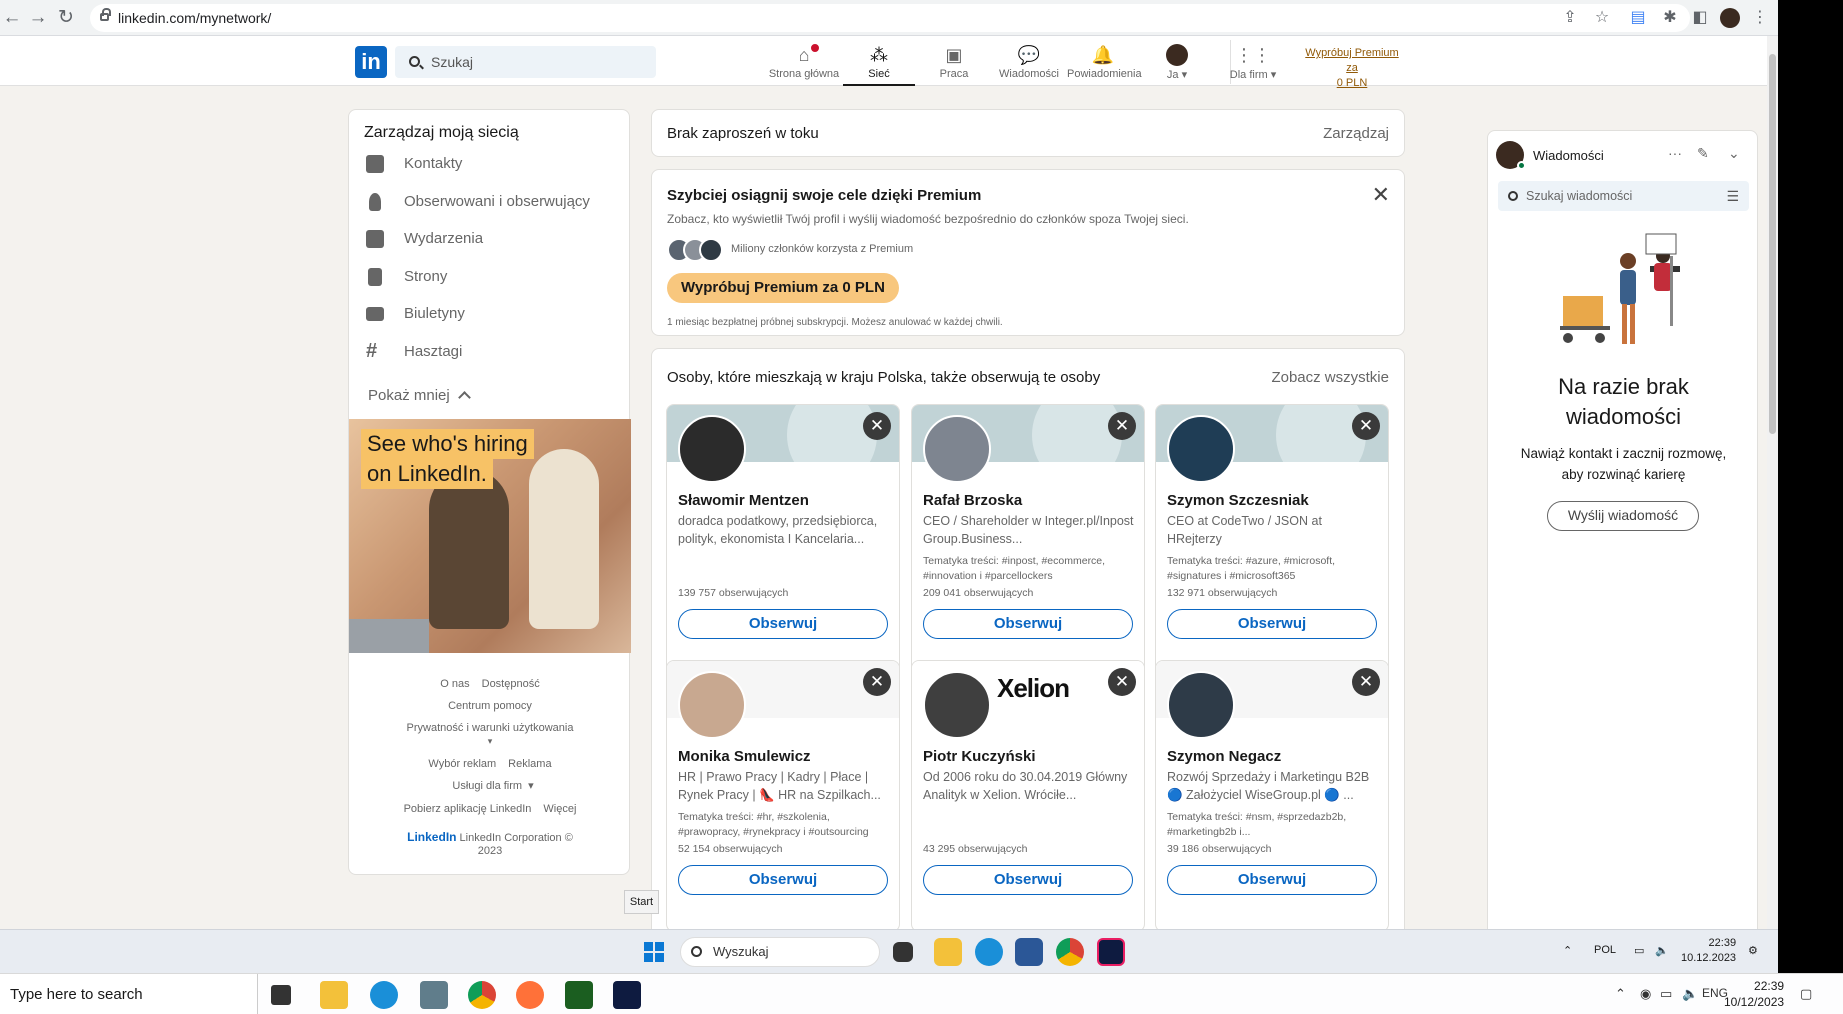  What do you see at coordinates (494, 314) in the screenshot?
I see `sidebar-item-newsletters: Biuletyny` at bounding box center [494, 314].